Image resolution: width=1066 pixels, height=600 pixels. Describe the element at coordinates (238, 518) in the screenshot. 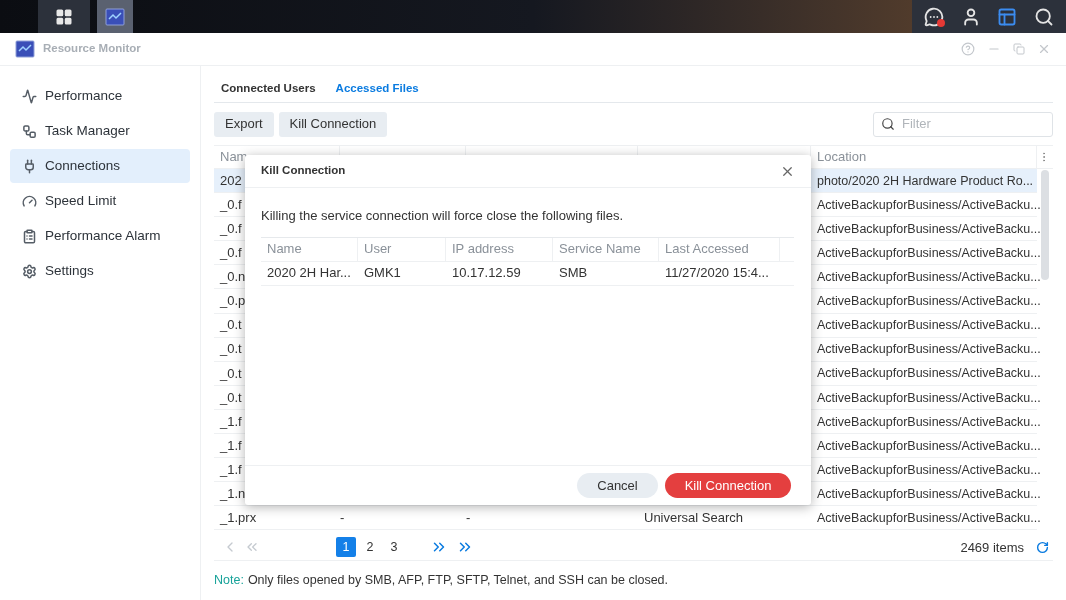

I see `table-cell: _1.prx` at that location.